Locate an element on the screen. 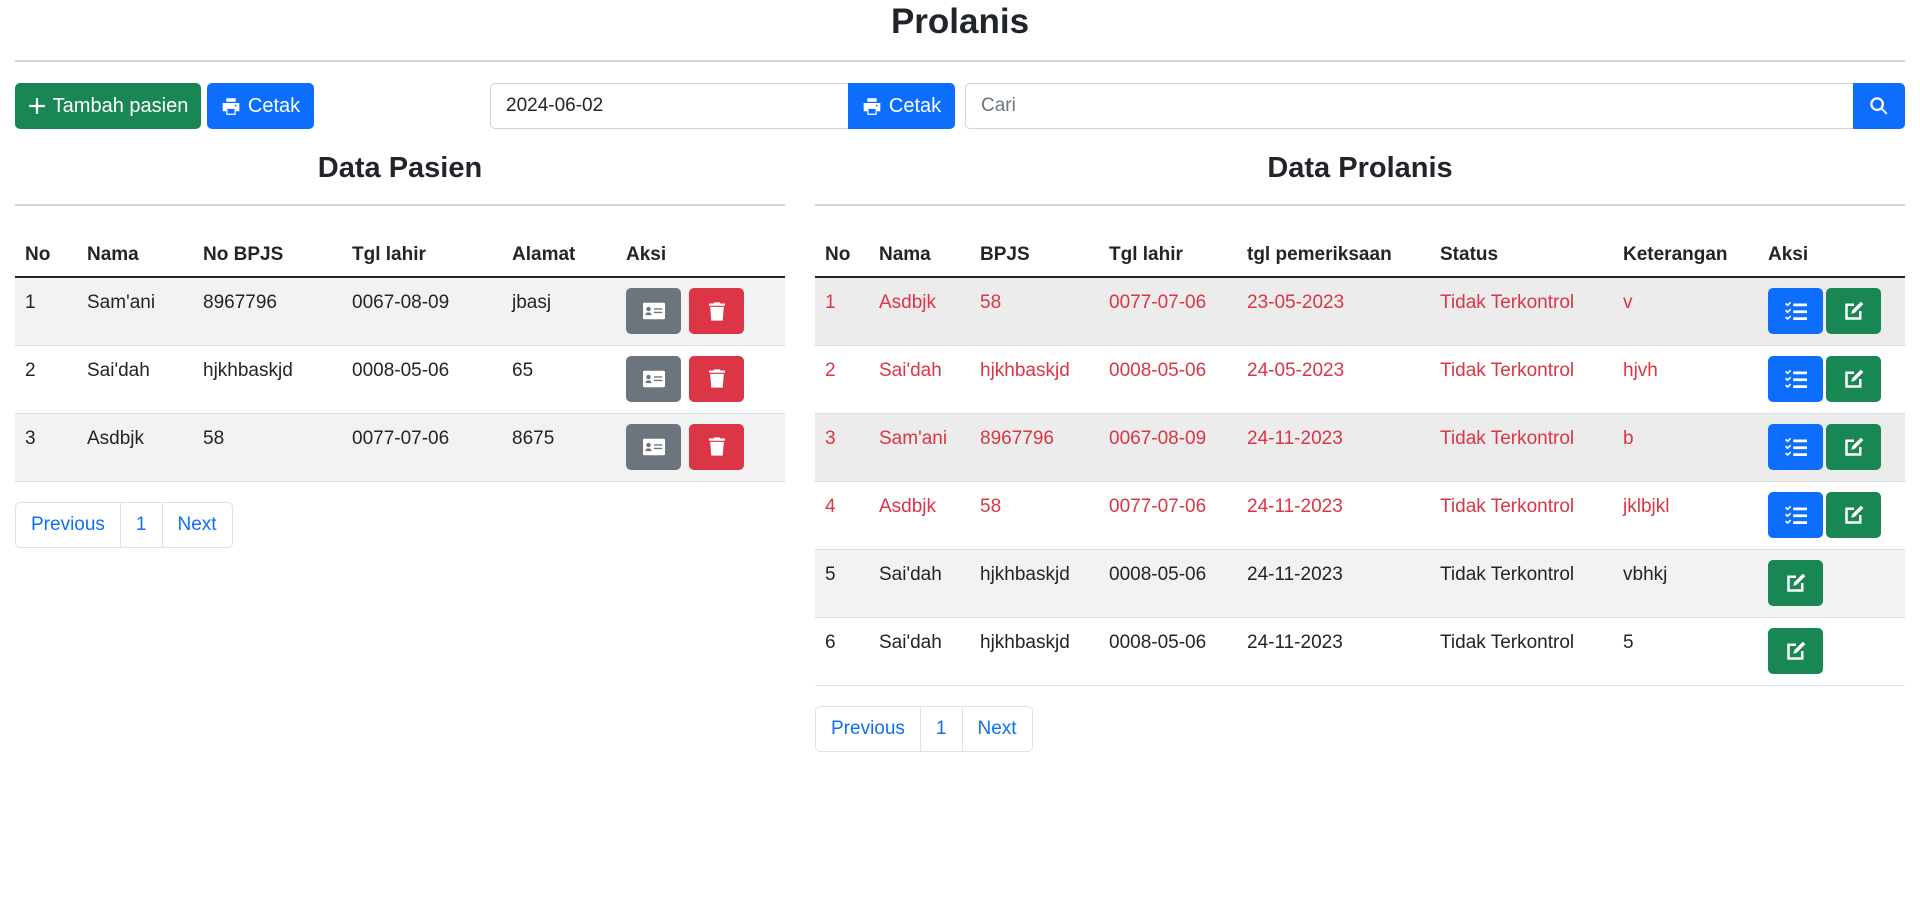 The height and width of the screenshot is (910, 1920). date-input: 2024-06-02 is located at coordinates (670, 106).